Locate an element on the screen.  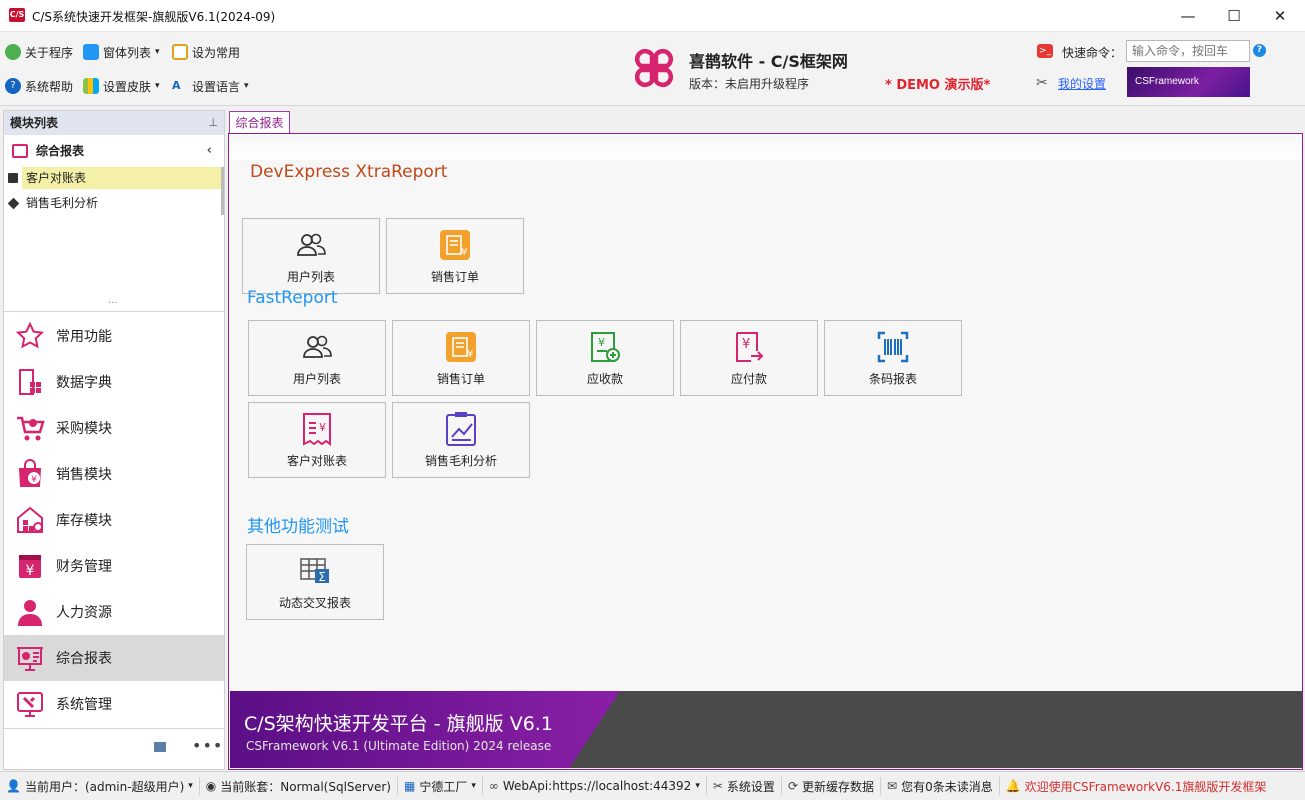
command-label: 快速命令： is located at coordinates (1092, 53).